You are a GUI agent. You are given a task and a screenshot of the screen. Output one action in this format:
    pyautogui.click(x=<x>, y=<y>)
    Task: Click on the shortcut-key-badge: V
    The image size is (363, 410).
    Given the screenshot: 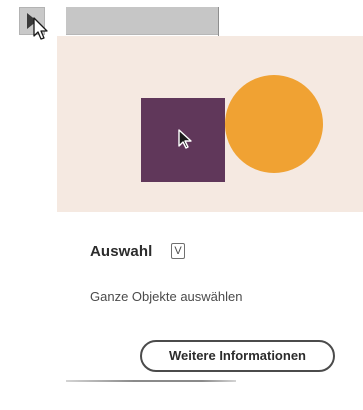 What is the action you would take?
    pyautogui.click(x=178, y=251)
    